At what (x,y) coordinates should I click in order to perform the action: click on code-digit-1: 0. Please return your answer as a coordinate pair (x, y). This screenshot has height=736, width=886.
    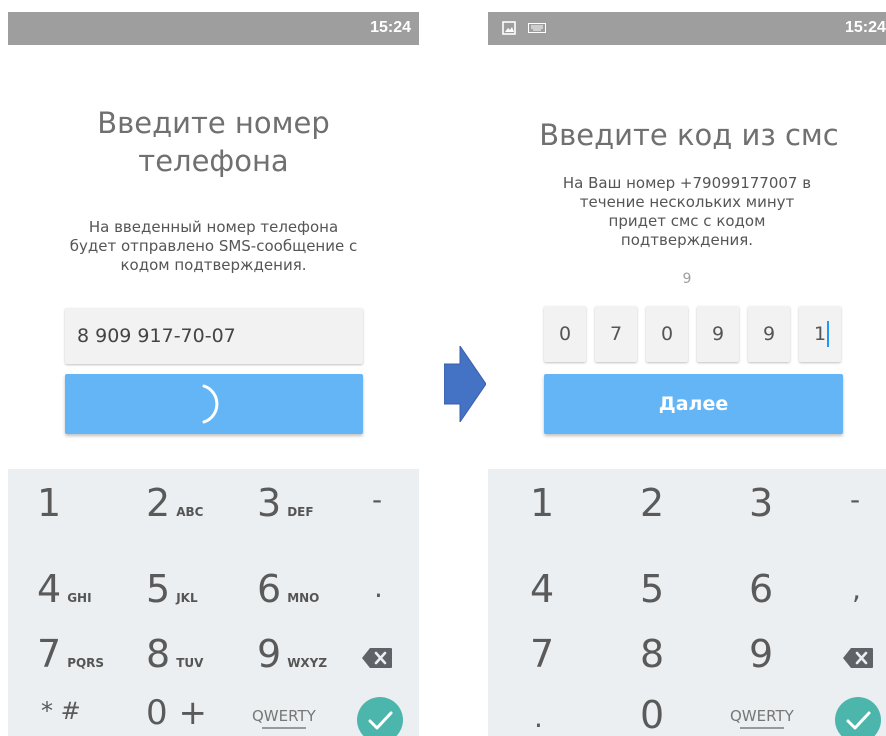
    Looking at the image, I should click on (565, 334).